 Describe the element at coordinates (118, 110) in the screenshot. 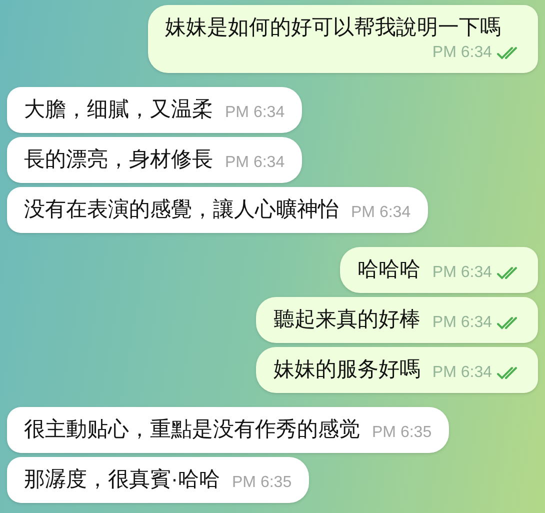

I see `message-text: 大膽，细膩，又温柔` at that location.